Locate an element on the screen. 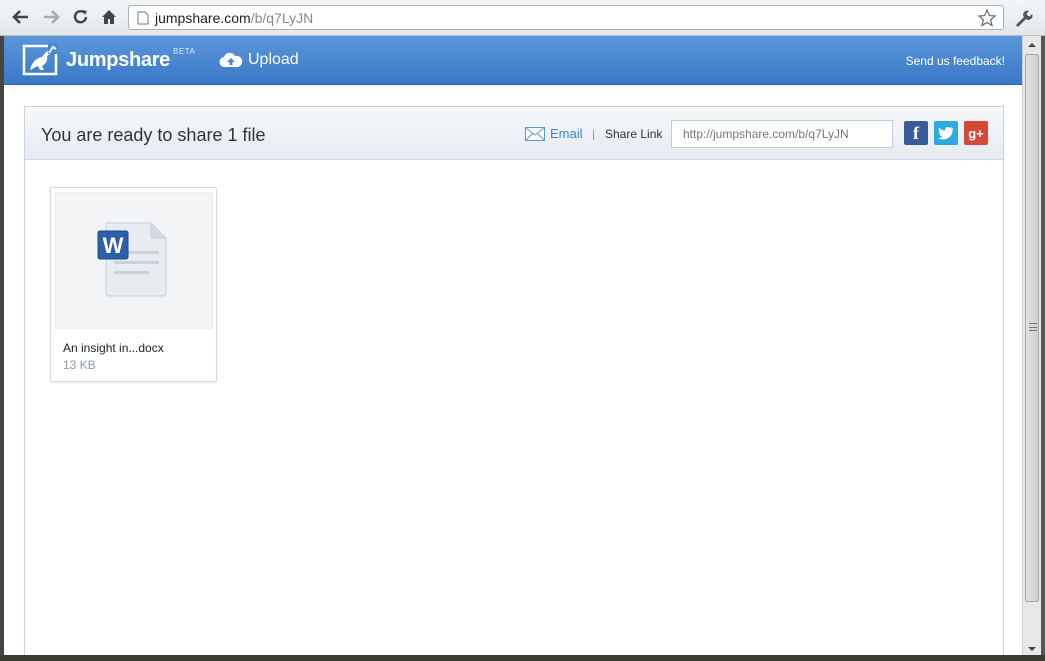 This screenshot has width=1045, height=661. reload-button is located at coordinates (81, 17).